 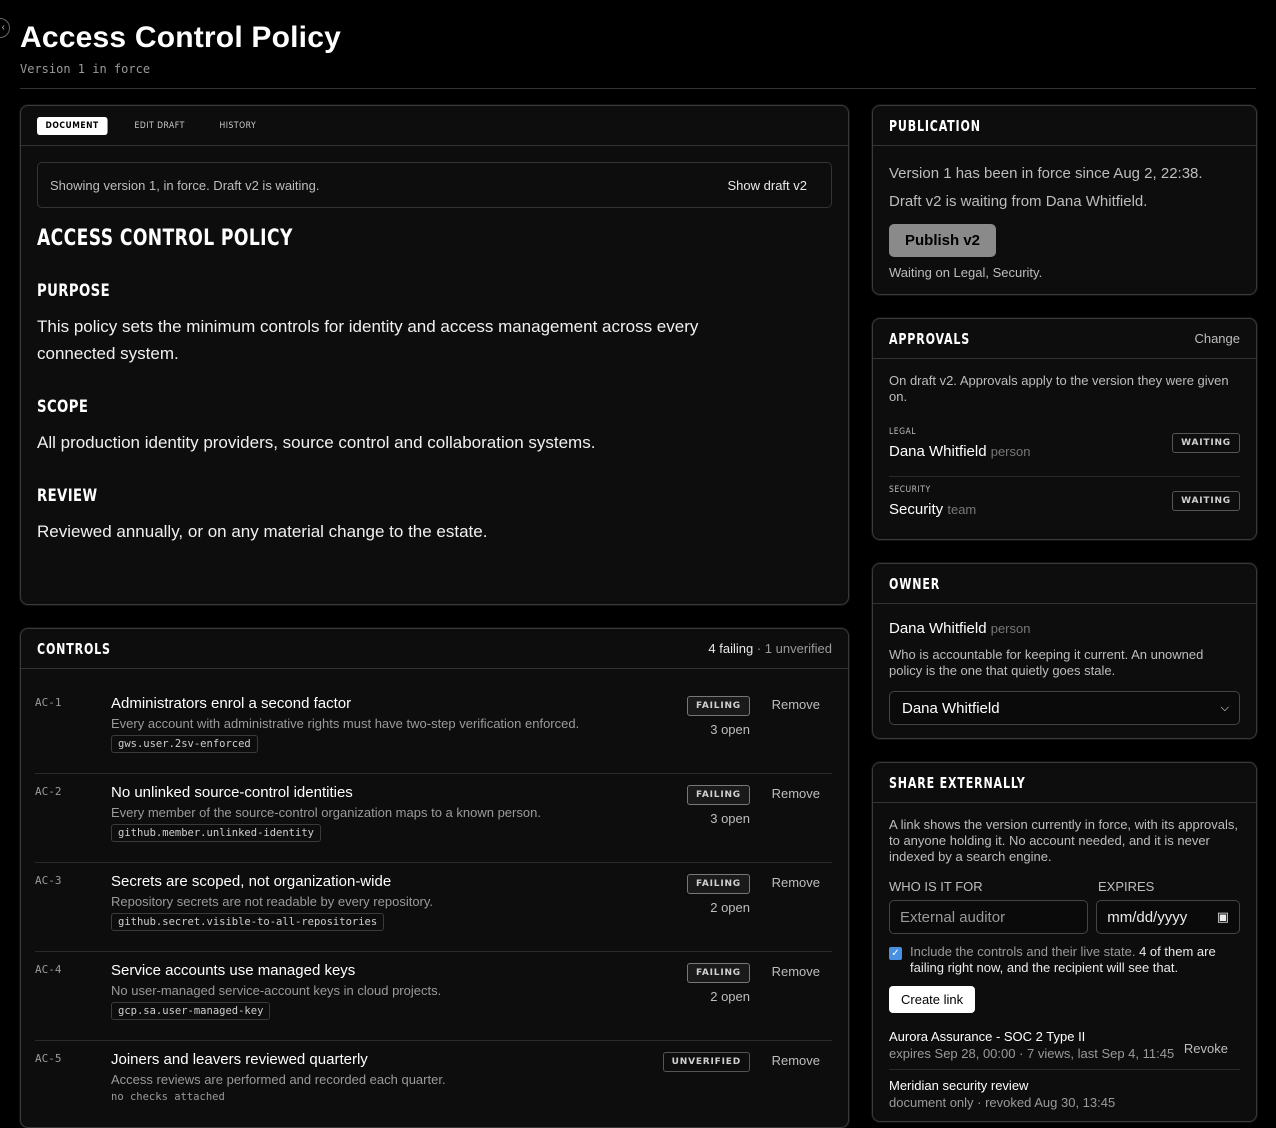 What do you see at coordinates (74, 648) in the screenshot?
I see `controls-title: CONTROLS` at bounding box center [74, 648].